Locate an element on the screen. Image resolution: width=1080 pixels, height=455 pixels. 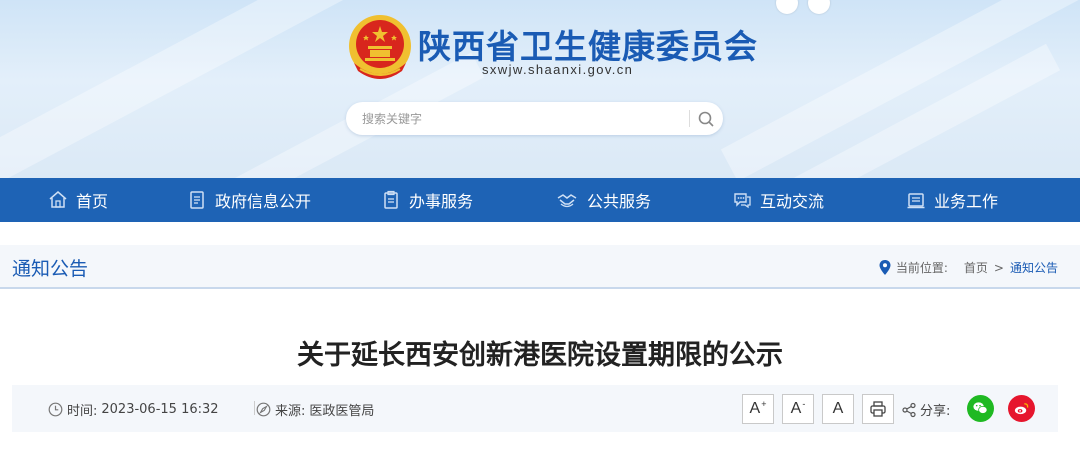
nav-item-home: 首页 is located at coordinates (78, 200).